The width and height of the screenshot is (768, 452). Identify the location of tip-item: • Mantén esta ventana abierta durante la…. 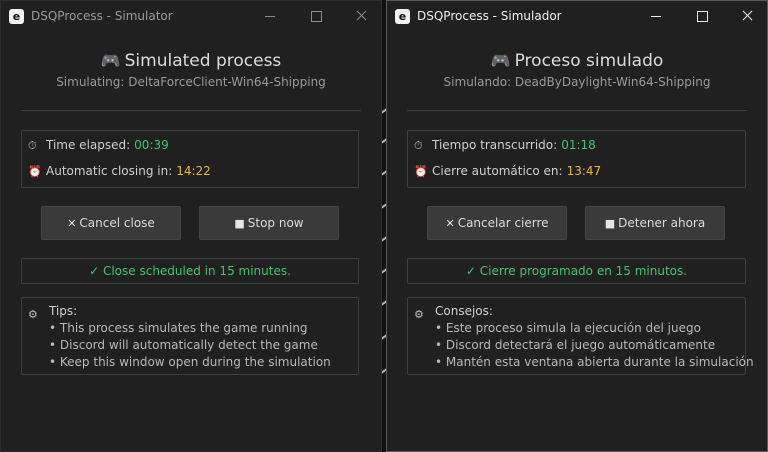
(594, 362).